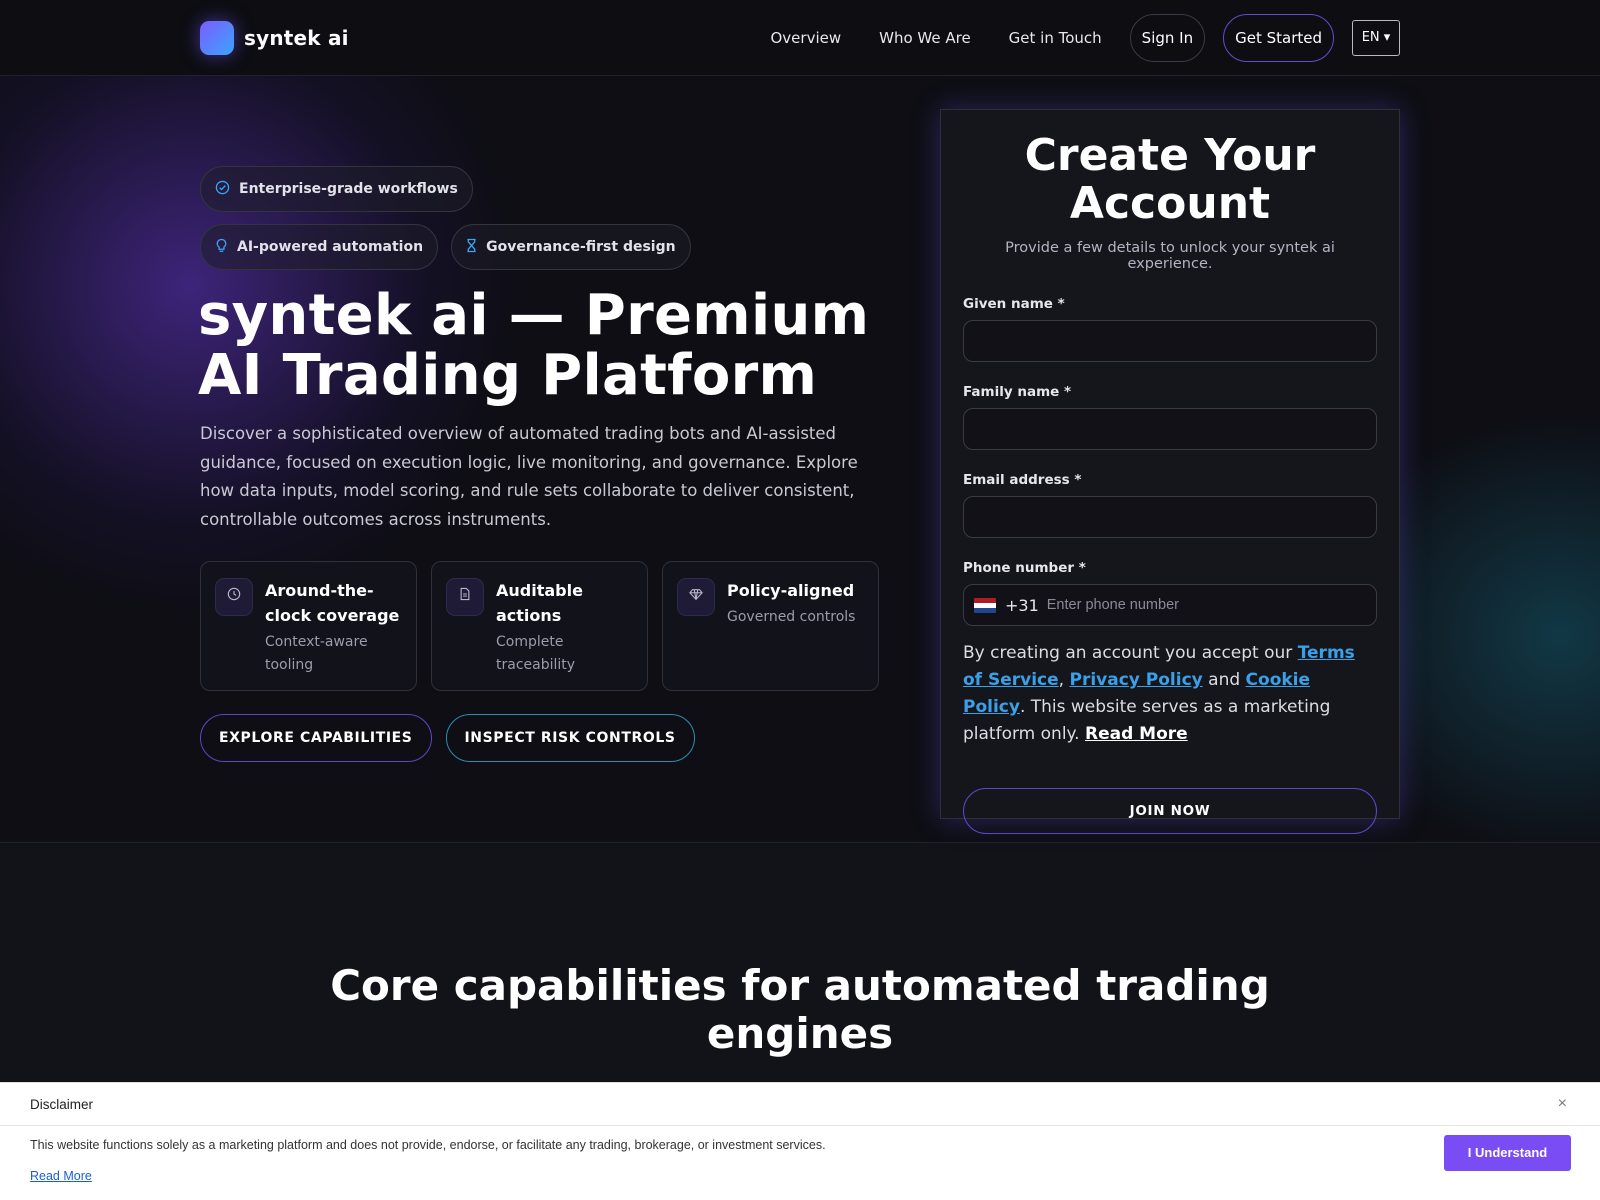  I want to click on disclaimer-title: Disclaimer, so click(62, 1104).